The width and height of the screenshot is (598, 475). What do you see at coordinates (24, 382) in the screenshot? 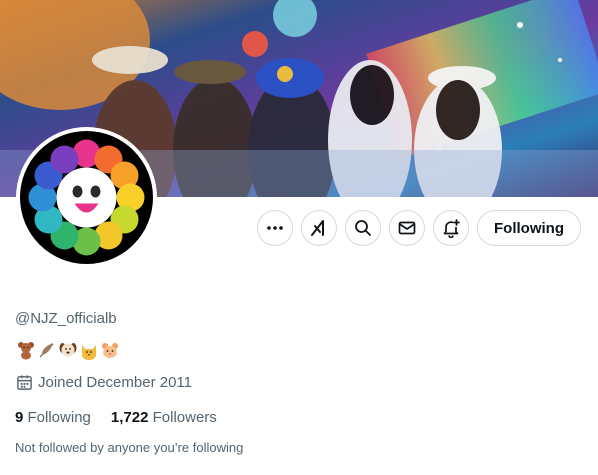
I see `calendar-icon` at bounding box center [24, 382].